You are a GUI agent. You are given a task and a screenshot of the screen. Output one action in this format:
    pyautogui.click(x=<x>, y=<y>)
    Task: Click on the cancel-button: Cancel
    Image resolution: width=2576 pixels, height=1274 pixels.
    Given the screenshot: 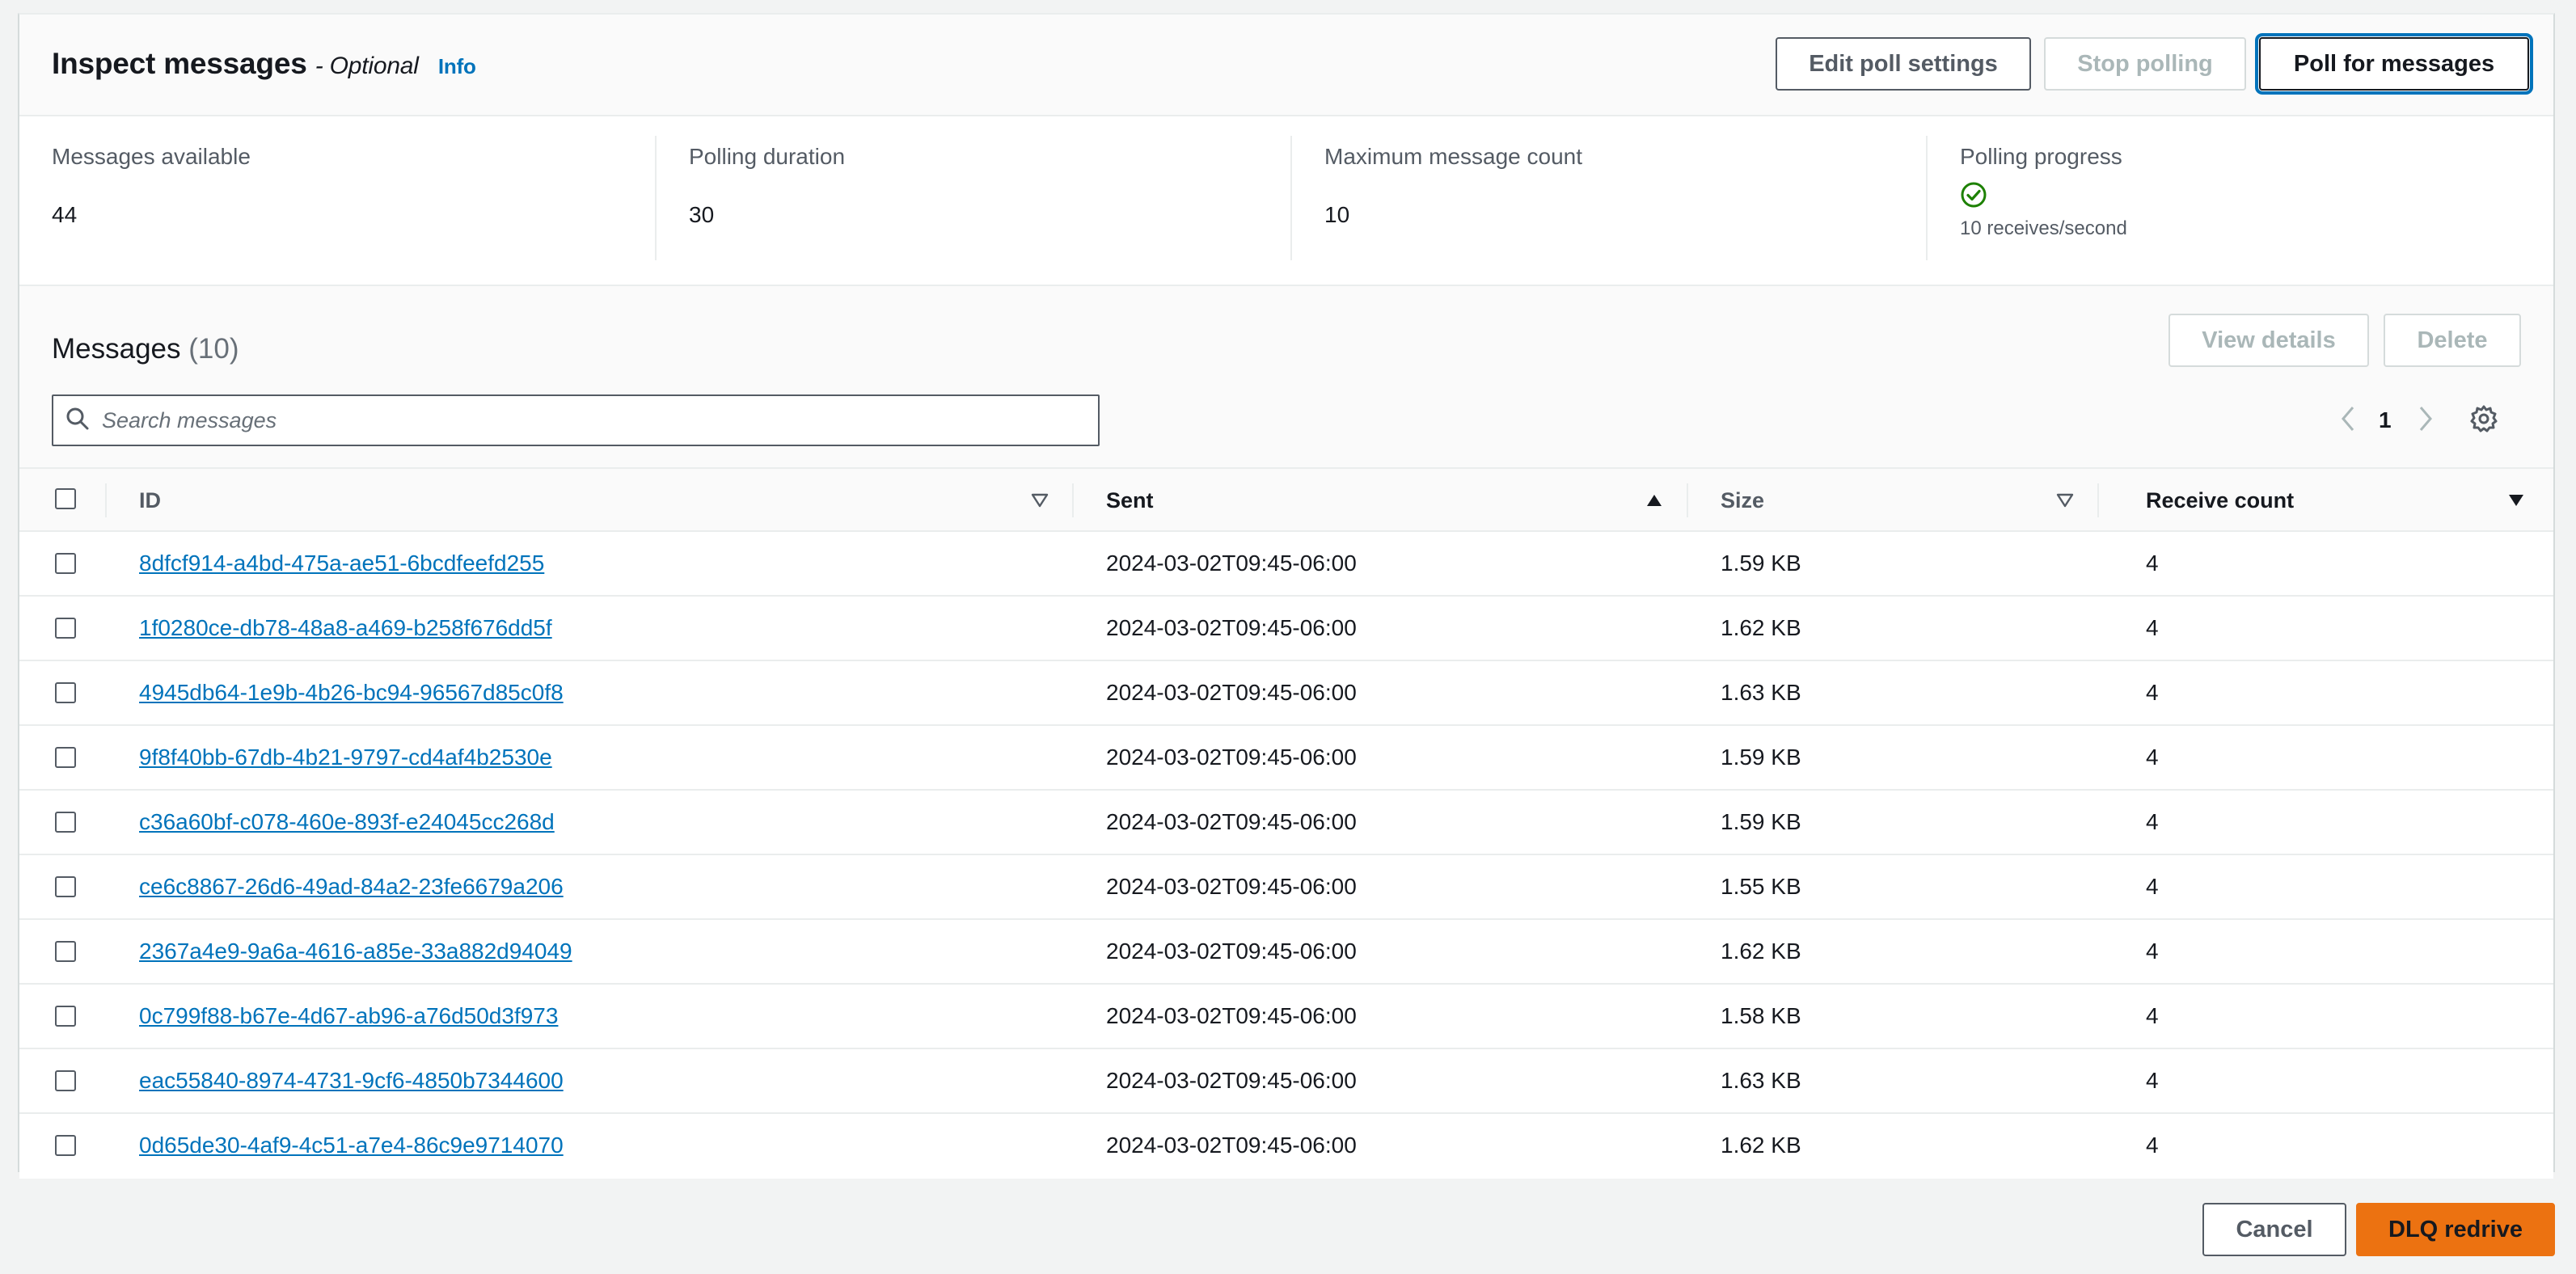 What is the action you would take?
    pyautogui.click(x=2274, y=1230)
    